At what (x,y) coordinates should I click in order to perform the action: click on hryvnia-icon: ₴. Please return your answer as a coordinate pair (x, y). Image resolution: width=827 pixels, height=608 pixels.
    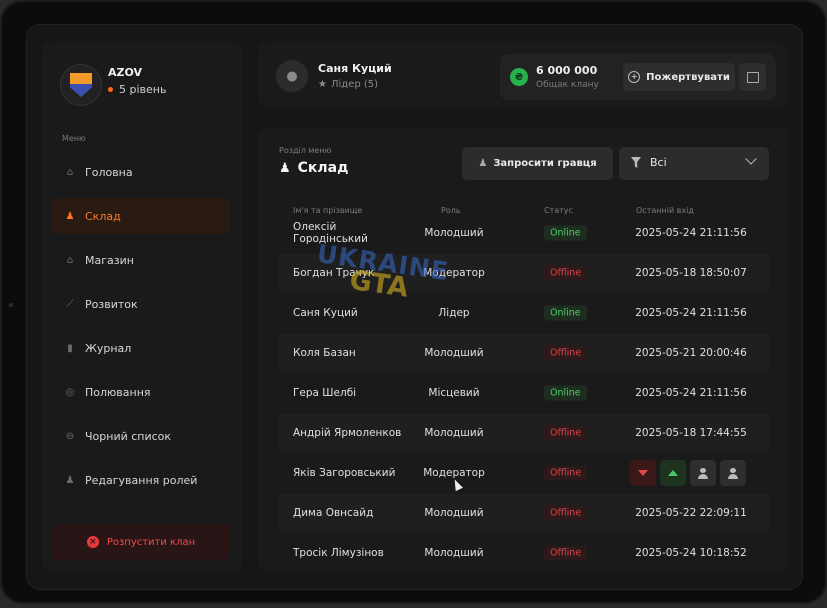
    Looking at the image, I should click on (519, 77).